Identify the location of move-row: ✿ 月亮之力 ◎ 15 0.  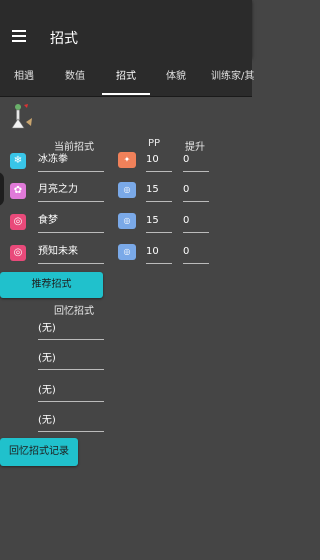
(126, 192).